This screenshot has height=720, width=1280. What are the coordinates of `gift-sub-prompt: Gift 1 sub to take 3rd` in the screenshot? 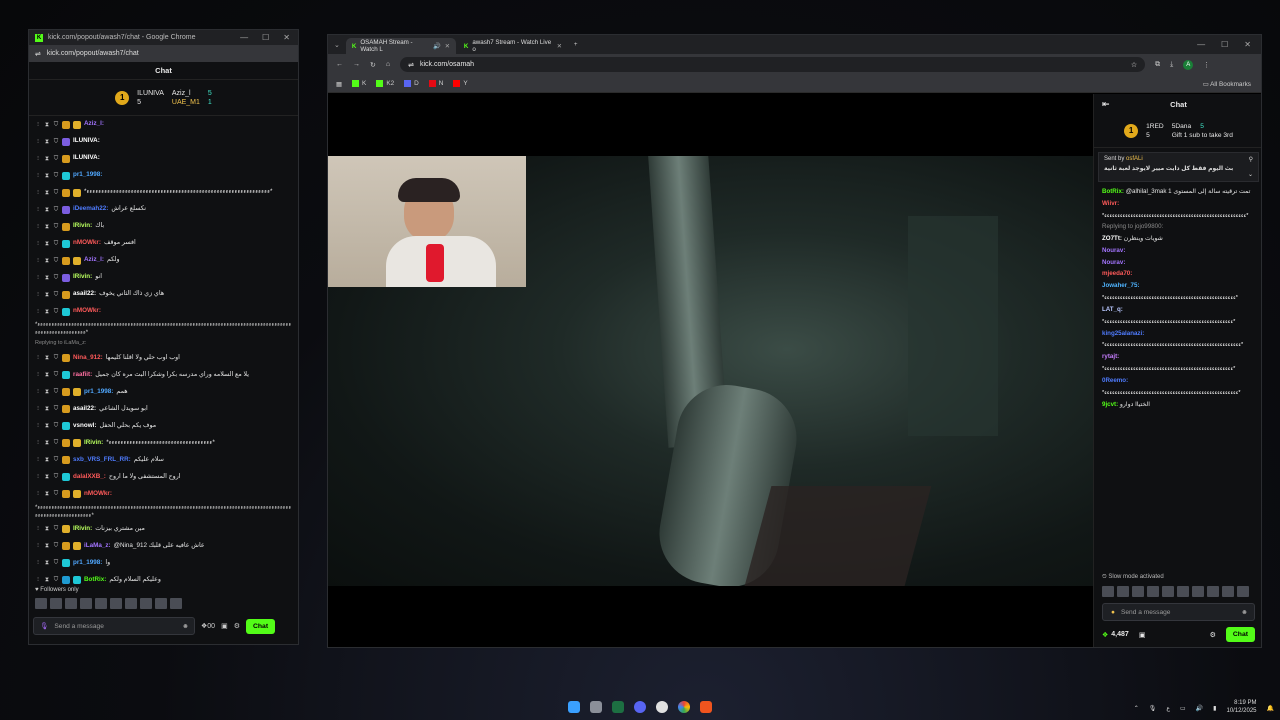 It's located at (1202, 135).